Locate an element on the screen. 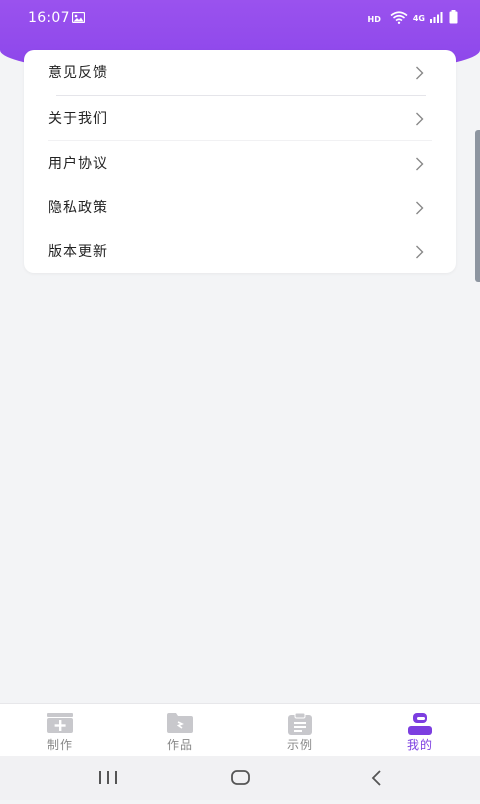 This screenshot has width=480, height=804. battery-icon is located at coordinates (453, 19).